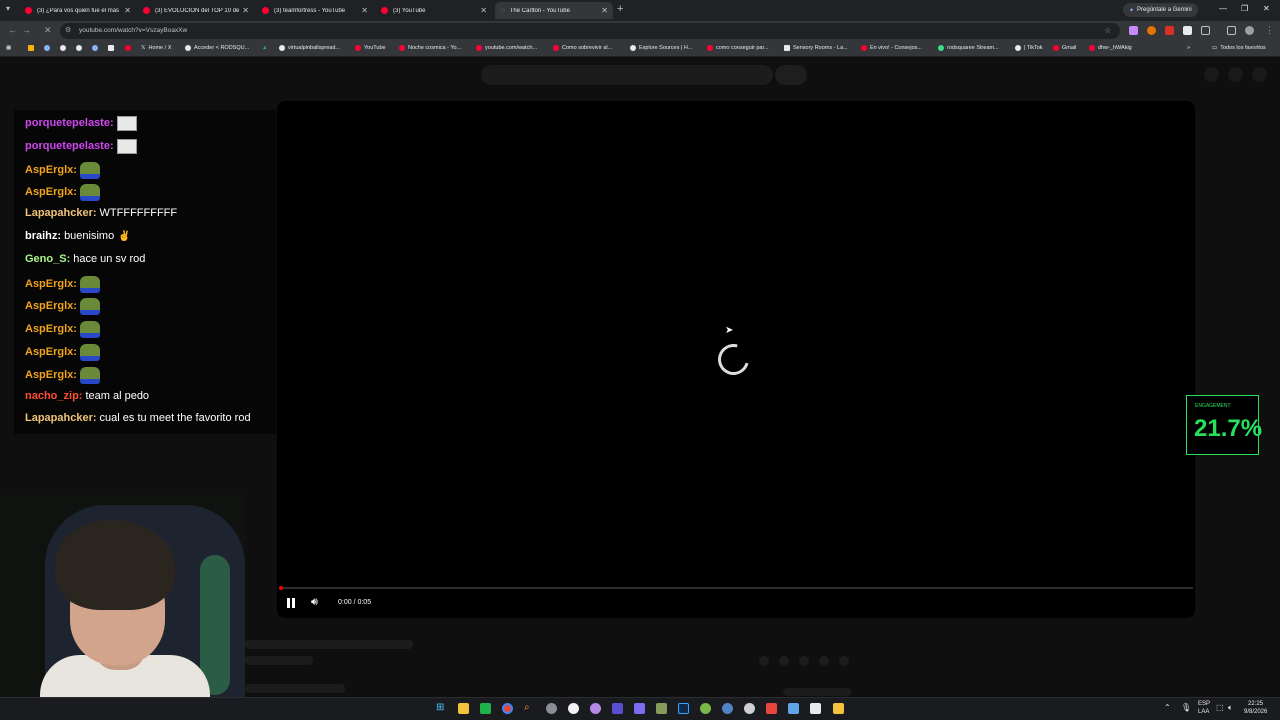 This screenshot has height=720, width=1280. Describe the element at coordinates (1244, 8) in the screenshot. I see `restore-icon: ❐` at that location.